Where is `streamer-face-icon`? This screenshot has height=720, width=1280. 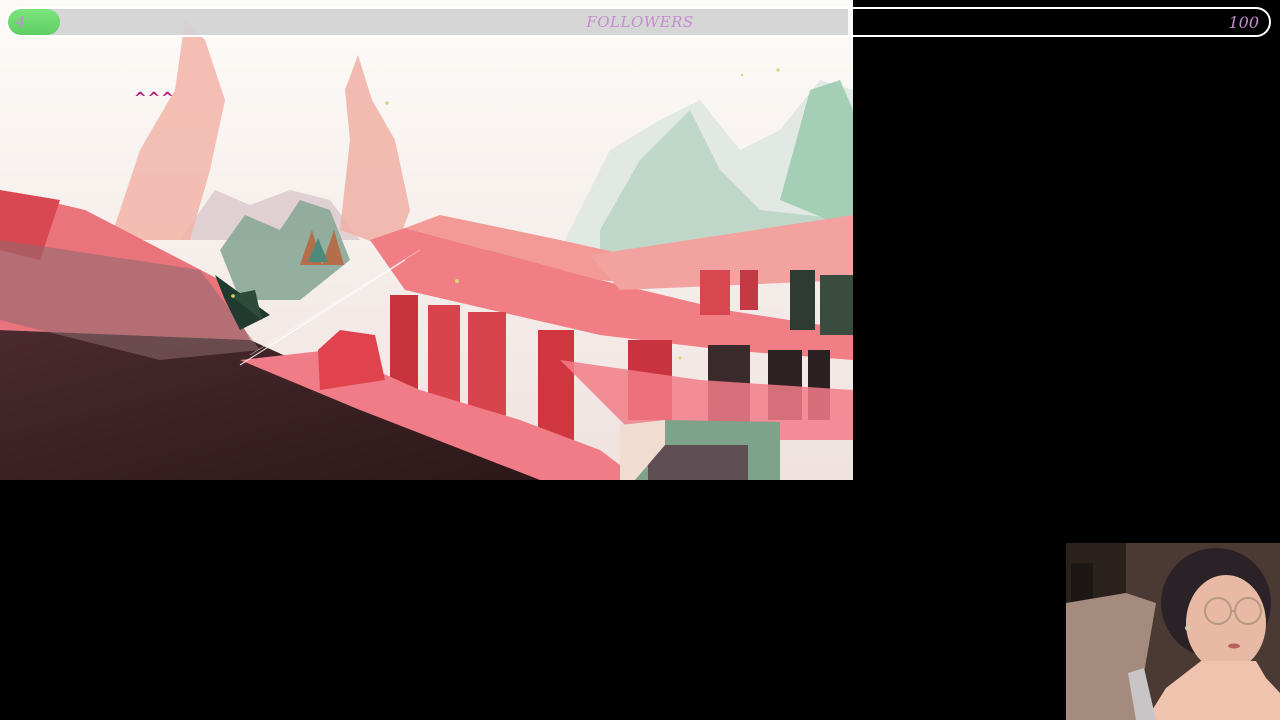 streamer-face-icon is located at coordinates (1173, 631).